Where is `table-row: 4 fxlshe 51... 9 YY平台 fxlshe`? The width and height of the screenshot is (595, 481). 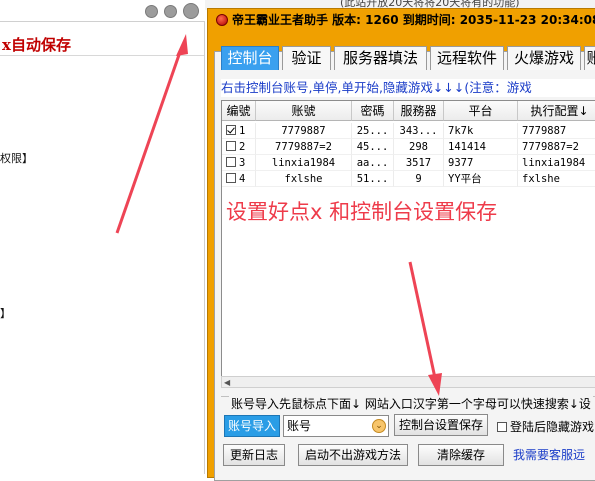 table-row: 4 fxlshe 51... 9 YY平台 fxlshe is located at coordinates (408, 179).